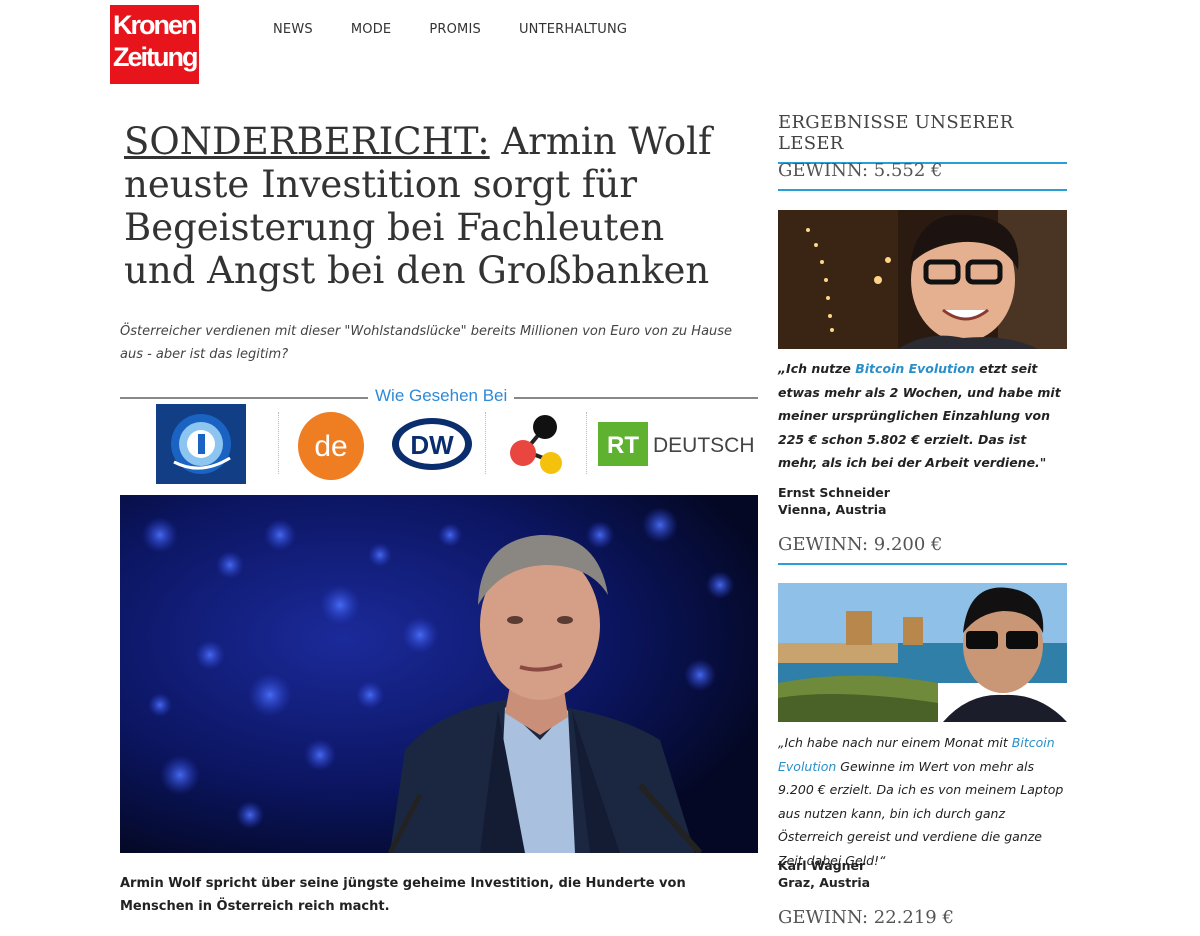  What do you see at coordinates (155, 57) in the screenshot?
I see `logo-line-2: Zeitung` at bounding box center [155, 57].